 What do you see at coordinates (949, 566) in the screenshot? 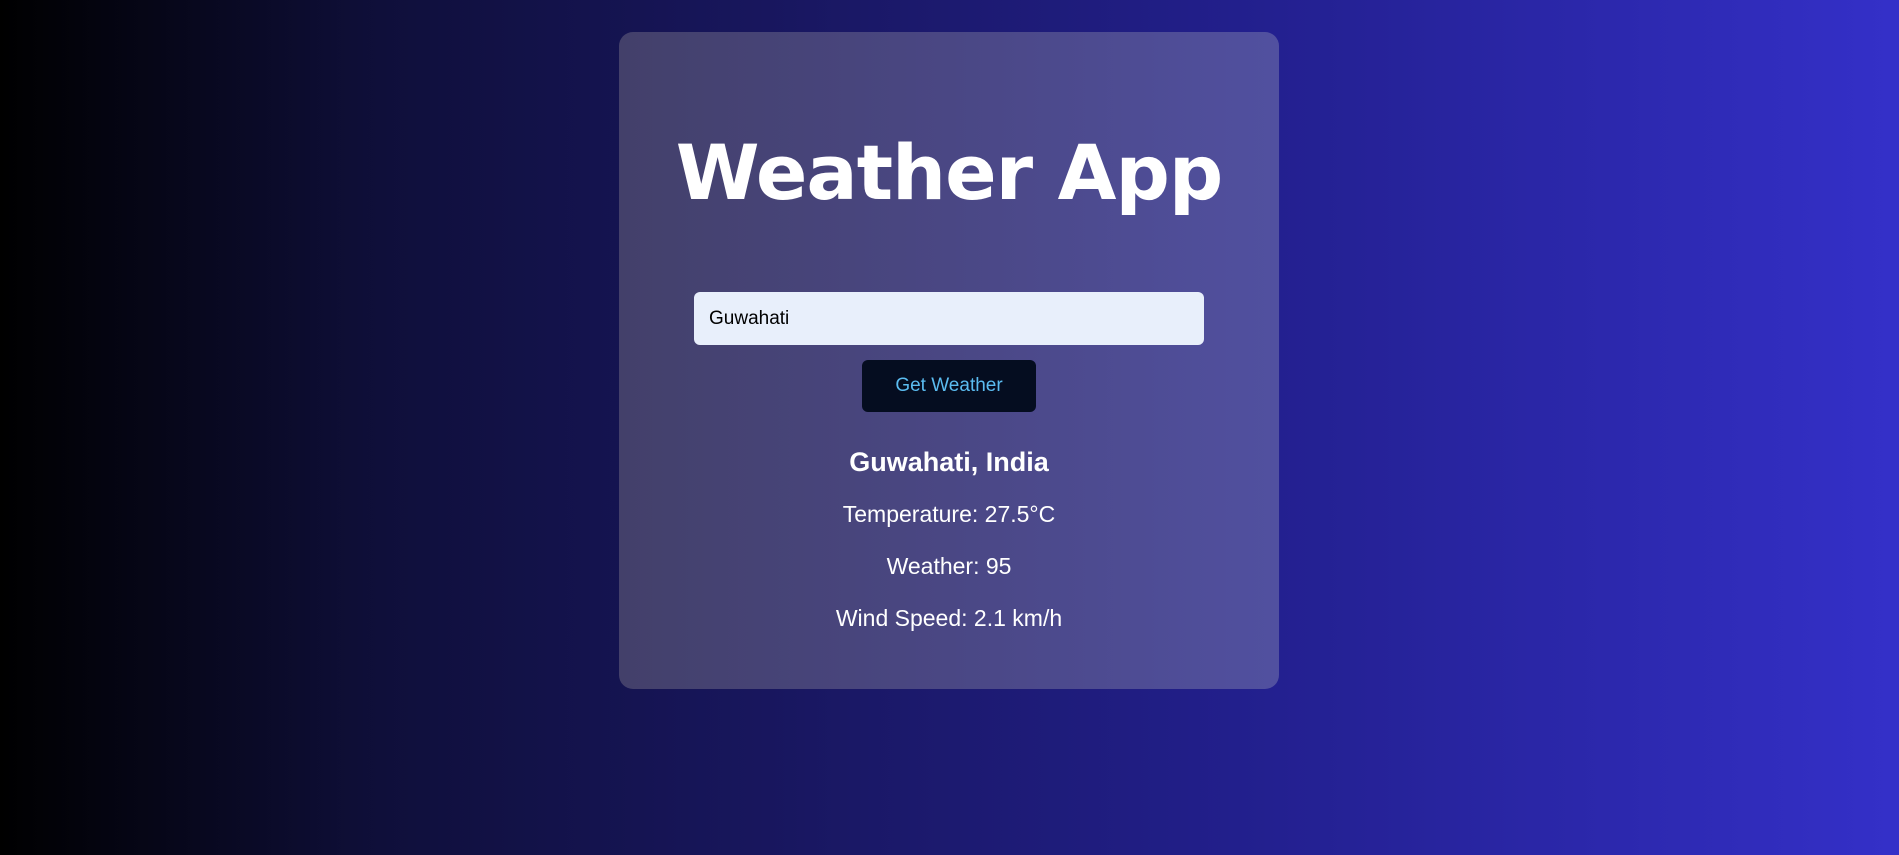
I see `weather-code-text: Weather: 95` at bounding box center [949, 566].